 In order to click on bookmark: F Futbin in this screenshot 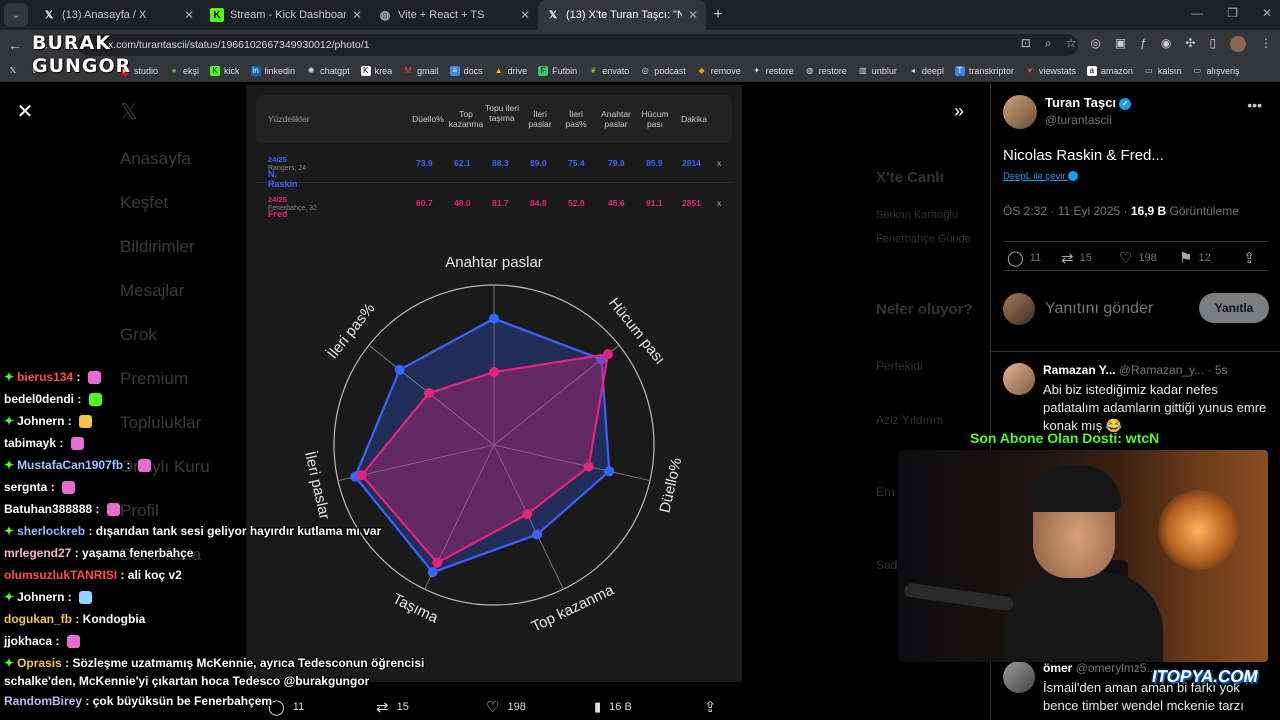, I will do `click(557, 70)`.